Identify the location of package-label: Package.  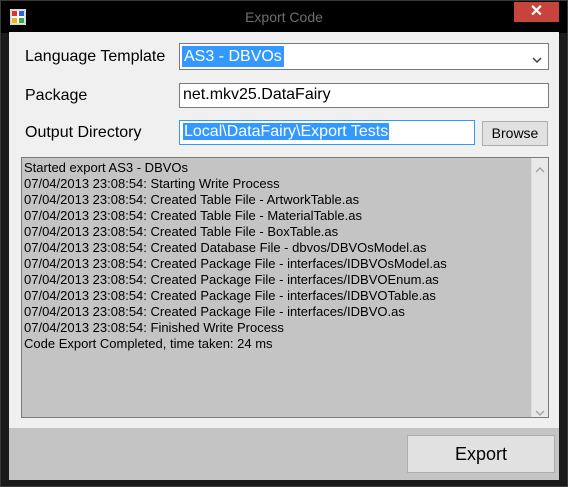
(56, 95).